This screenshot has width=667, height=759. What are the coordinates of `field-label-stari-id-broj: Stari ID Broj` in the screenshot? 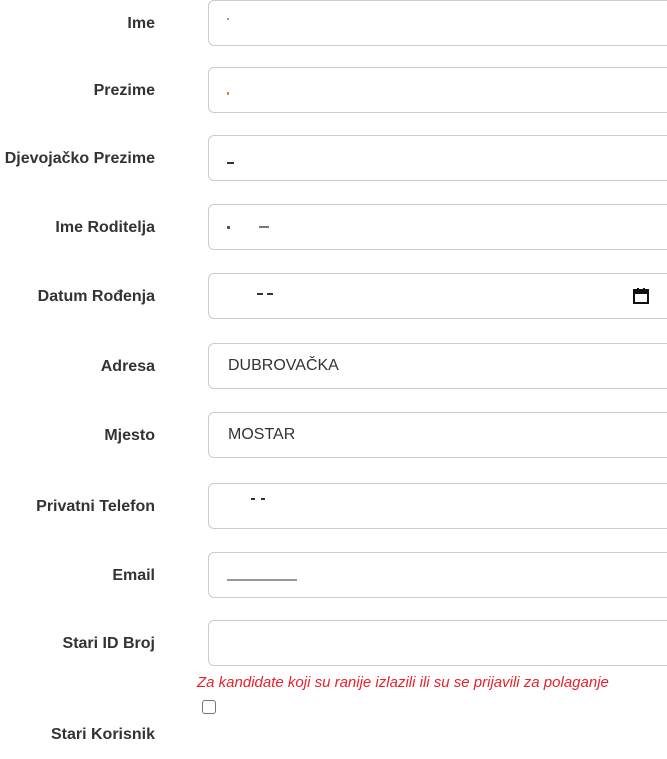 It's located at (108, 643).